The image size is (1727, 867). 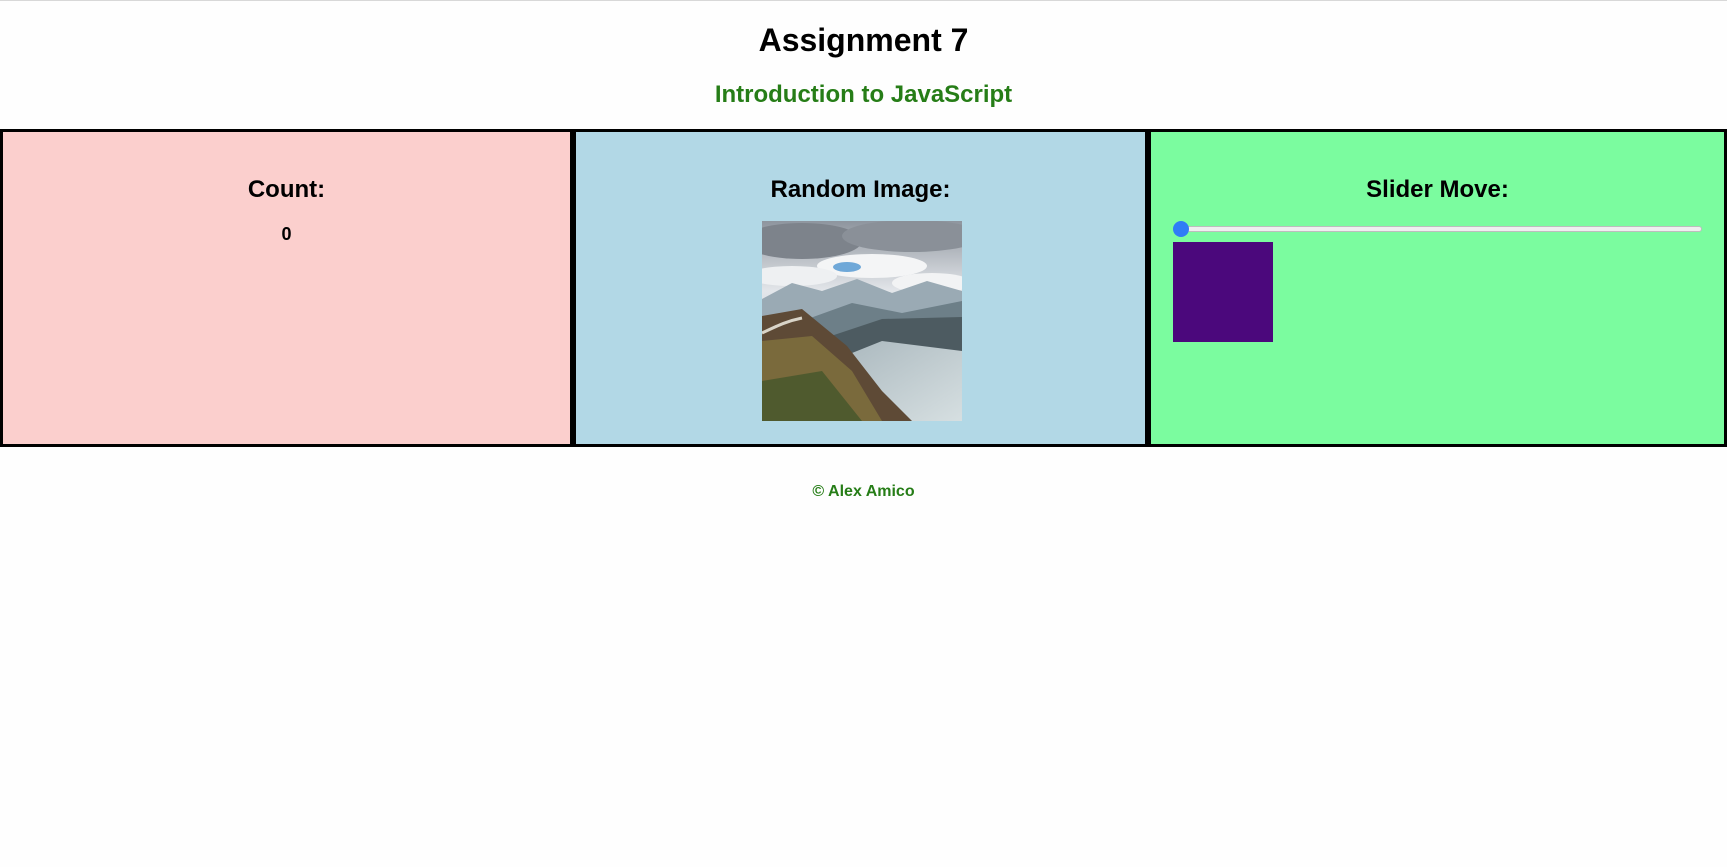 I want to click on count-heading: Count:, so click(x=286, y=189).